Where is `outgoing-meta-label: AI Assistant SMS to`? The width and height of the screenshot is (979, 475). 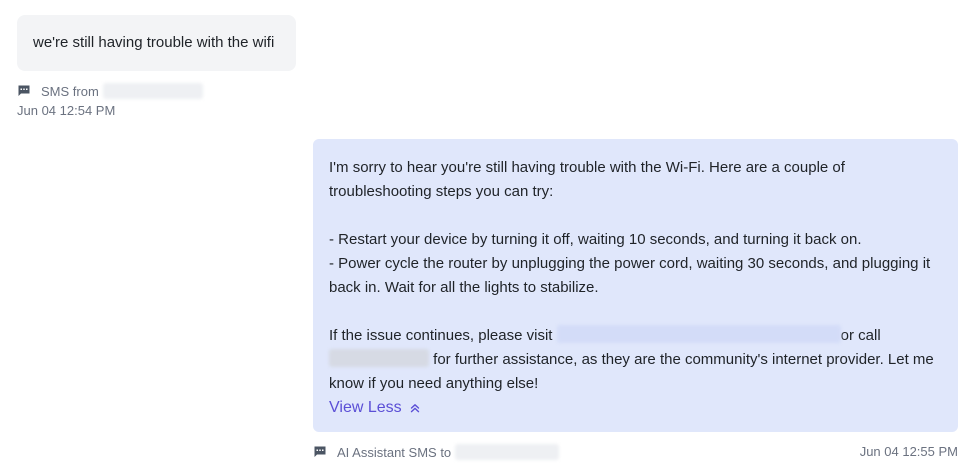 outgoing-meta-label: AI Assistant SMS to is located at coordinates (394, 452).